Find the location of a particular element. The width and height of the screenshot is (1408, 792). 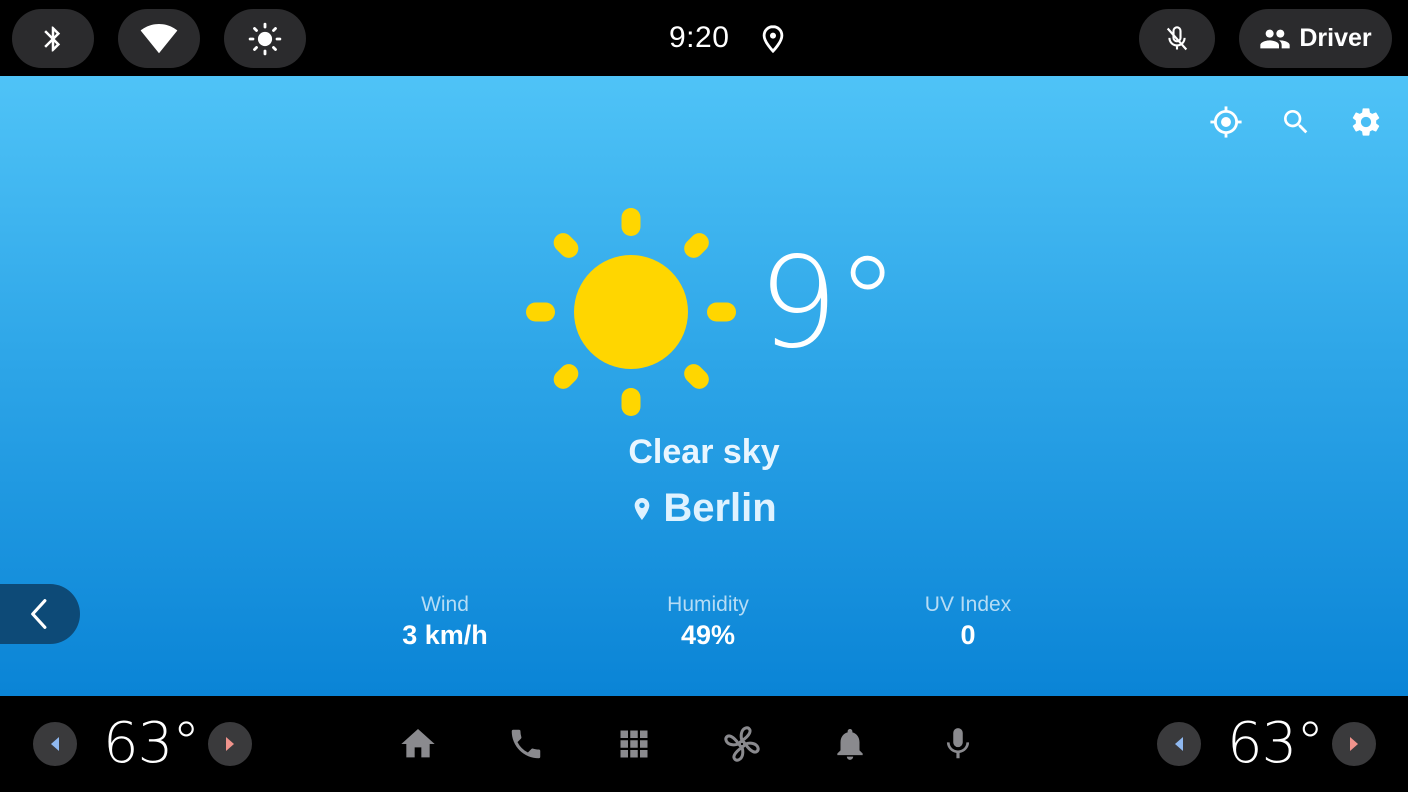

home-icon is located at coordinates (418, 743).